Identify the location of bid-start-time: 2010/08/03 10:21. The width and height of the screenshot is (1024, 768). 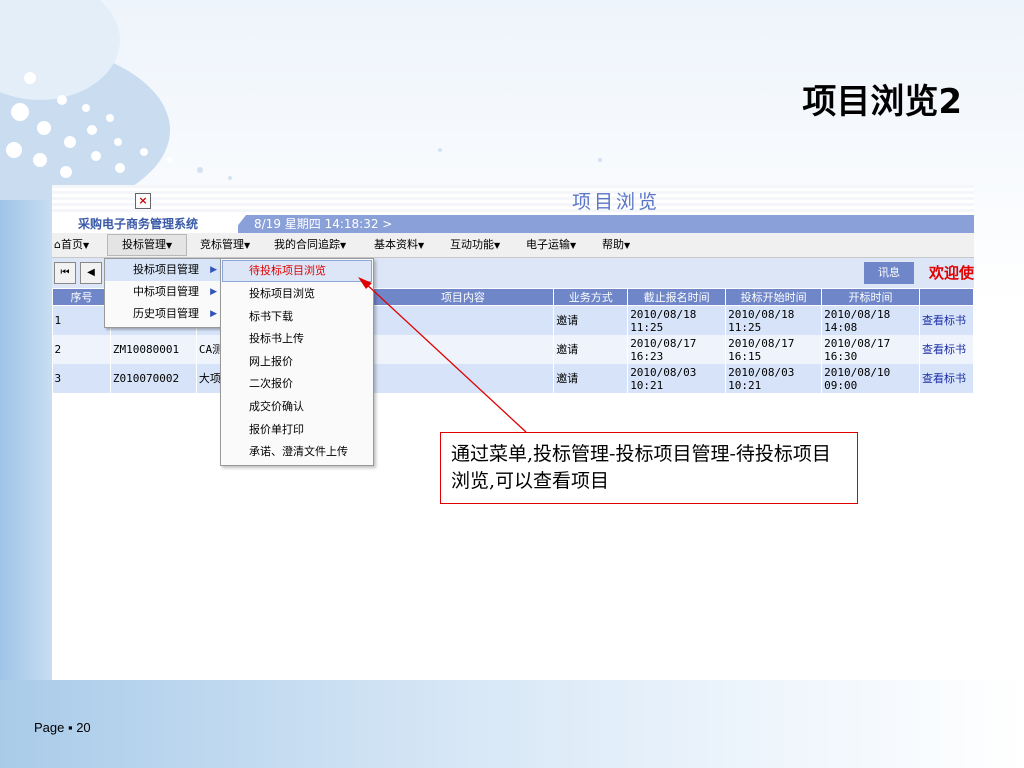
(774, 378).